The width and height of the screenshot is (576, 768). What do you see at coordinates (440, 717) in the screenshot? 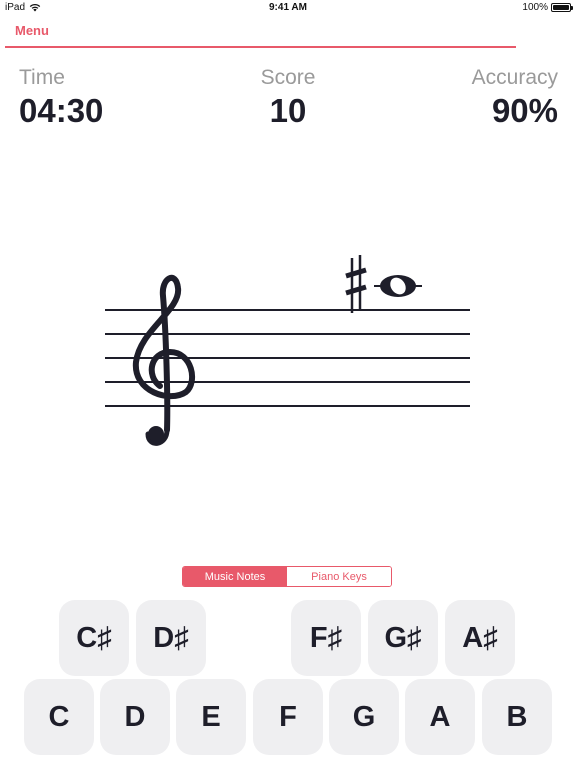
I see `key-a: A` at bounding box center [440, 717].